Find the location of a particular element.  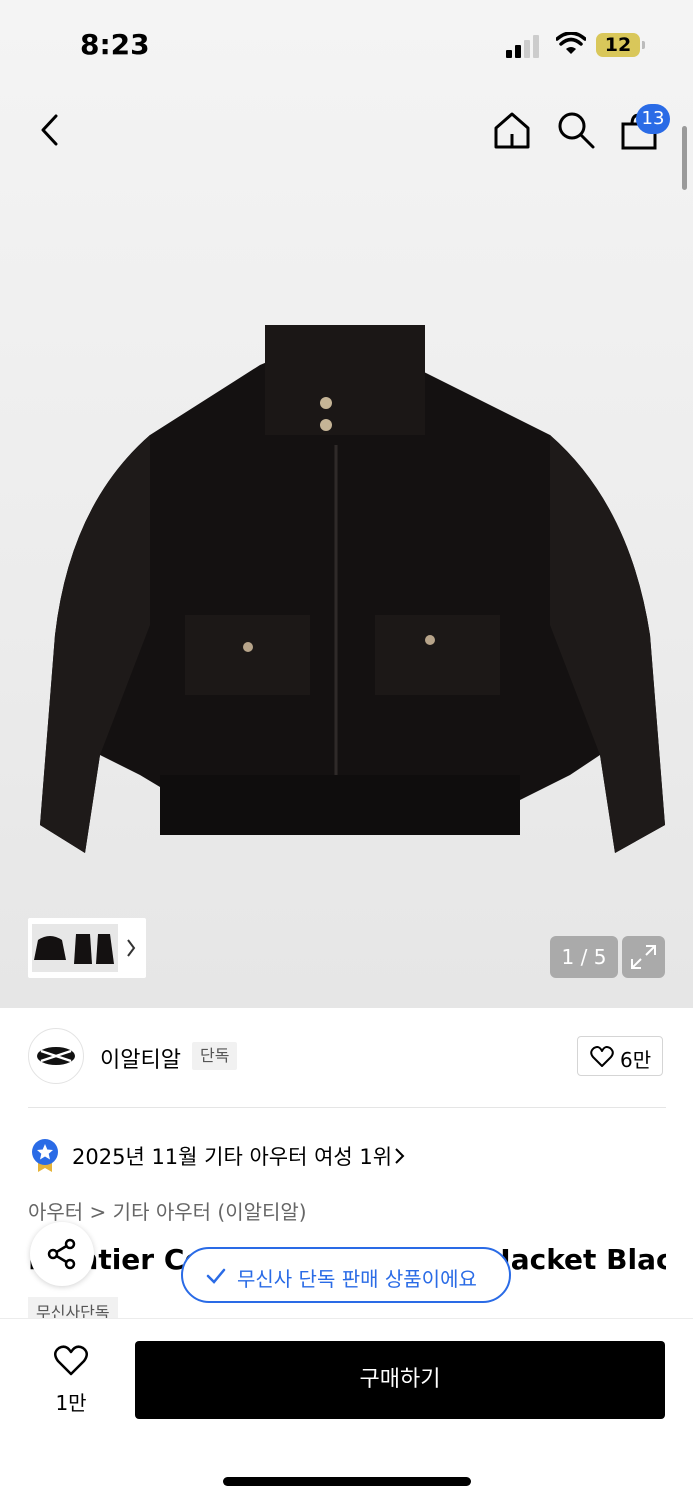

wifi-icon is located at coordinates (571, 43).